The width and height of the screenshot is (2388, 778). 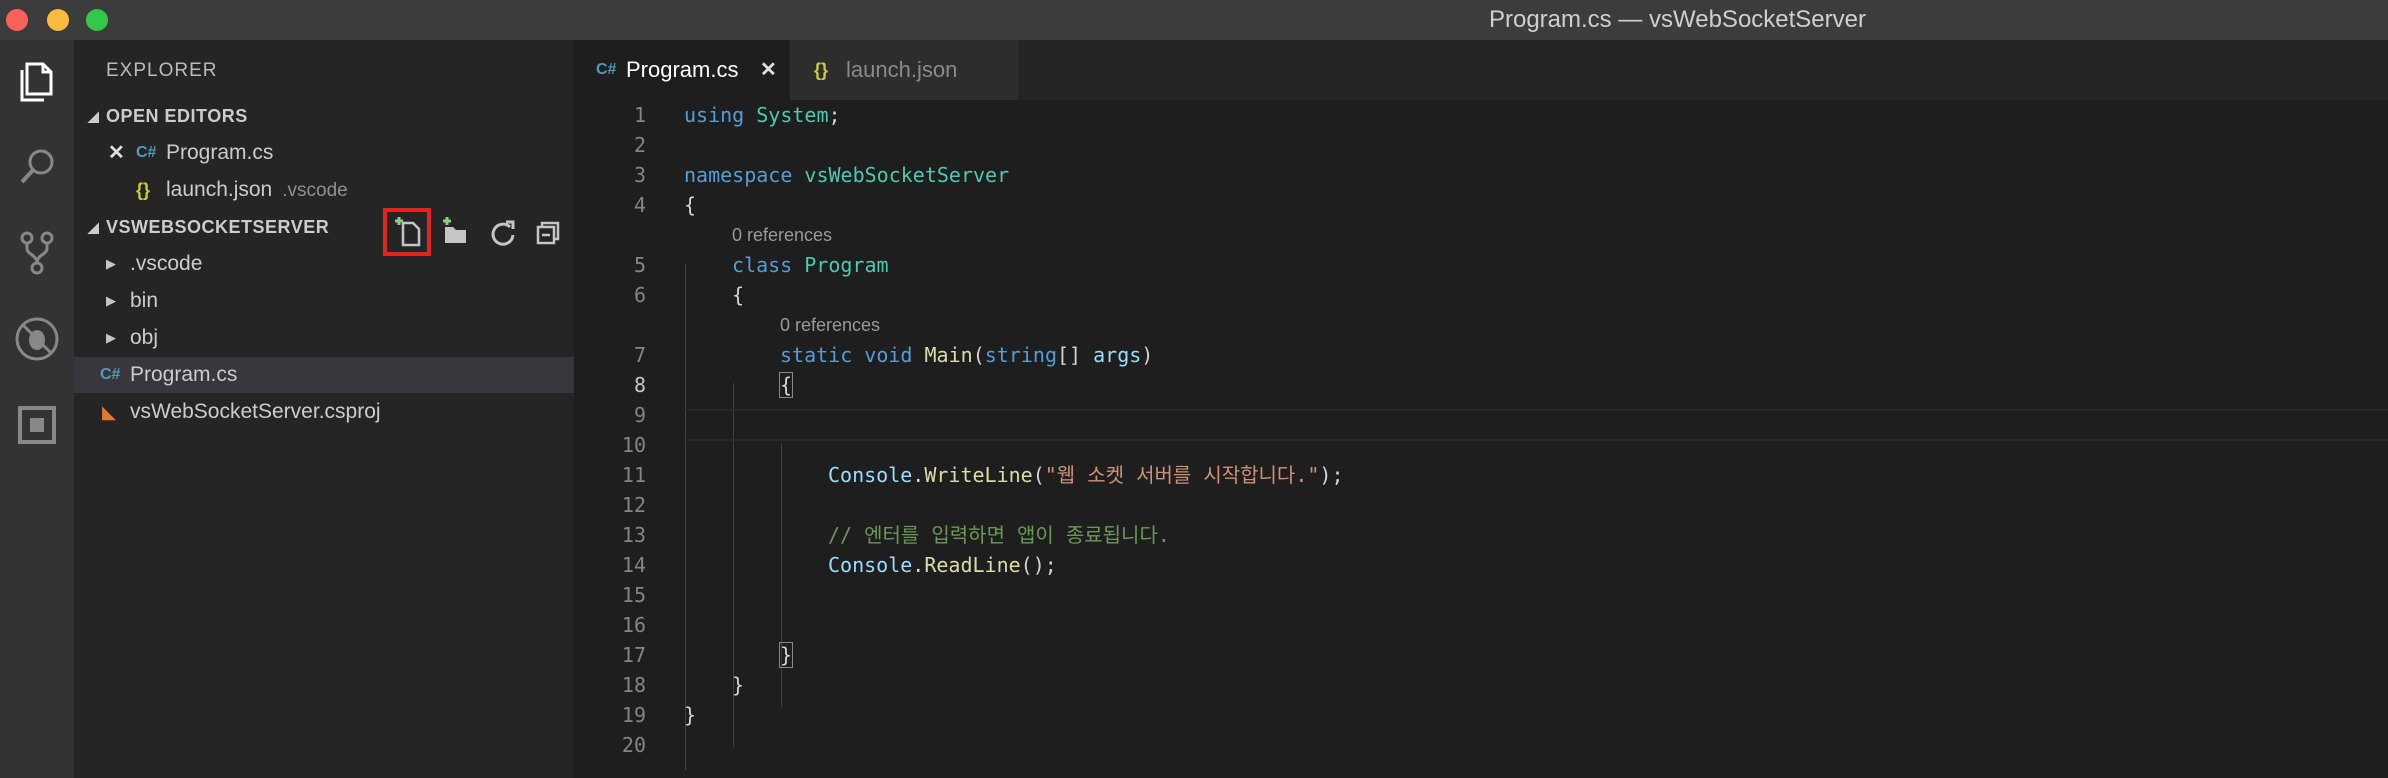 What do you see at coordinates (633, 685) in the screenshot?
I see `line-number: 18` at bounding box center [633, 685].